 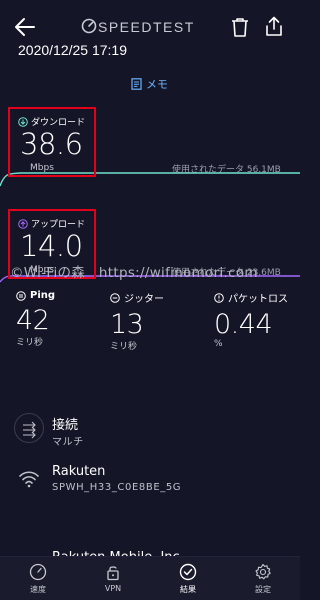 I want to click on download-data-used: 使用されたデータ 56.1MB, so click(x=226, y=170).